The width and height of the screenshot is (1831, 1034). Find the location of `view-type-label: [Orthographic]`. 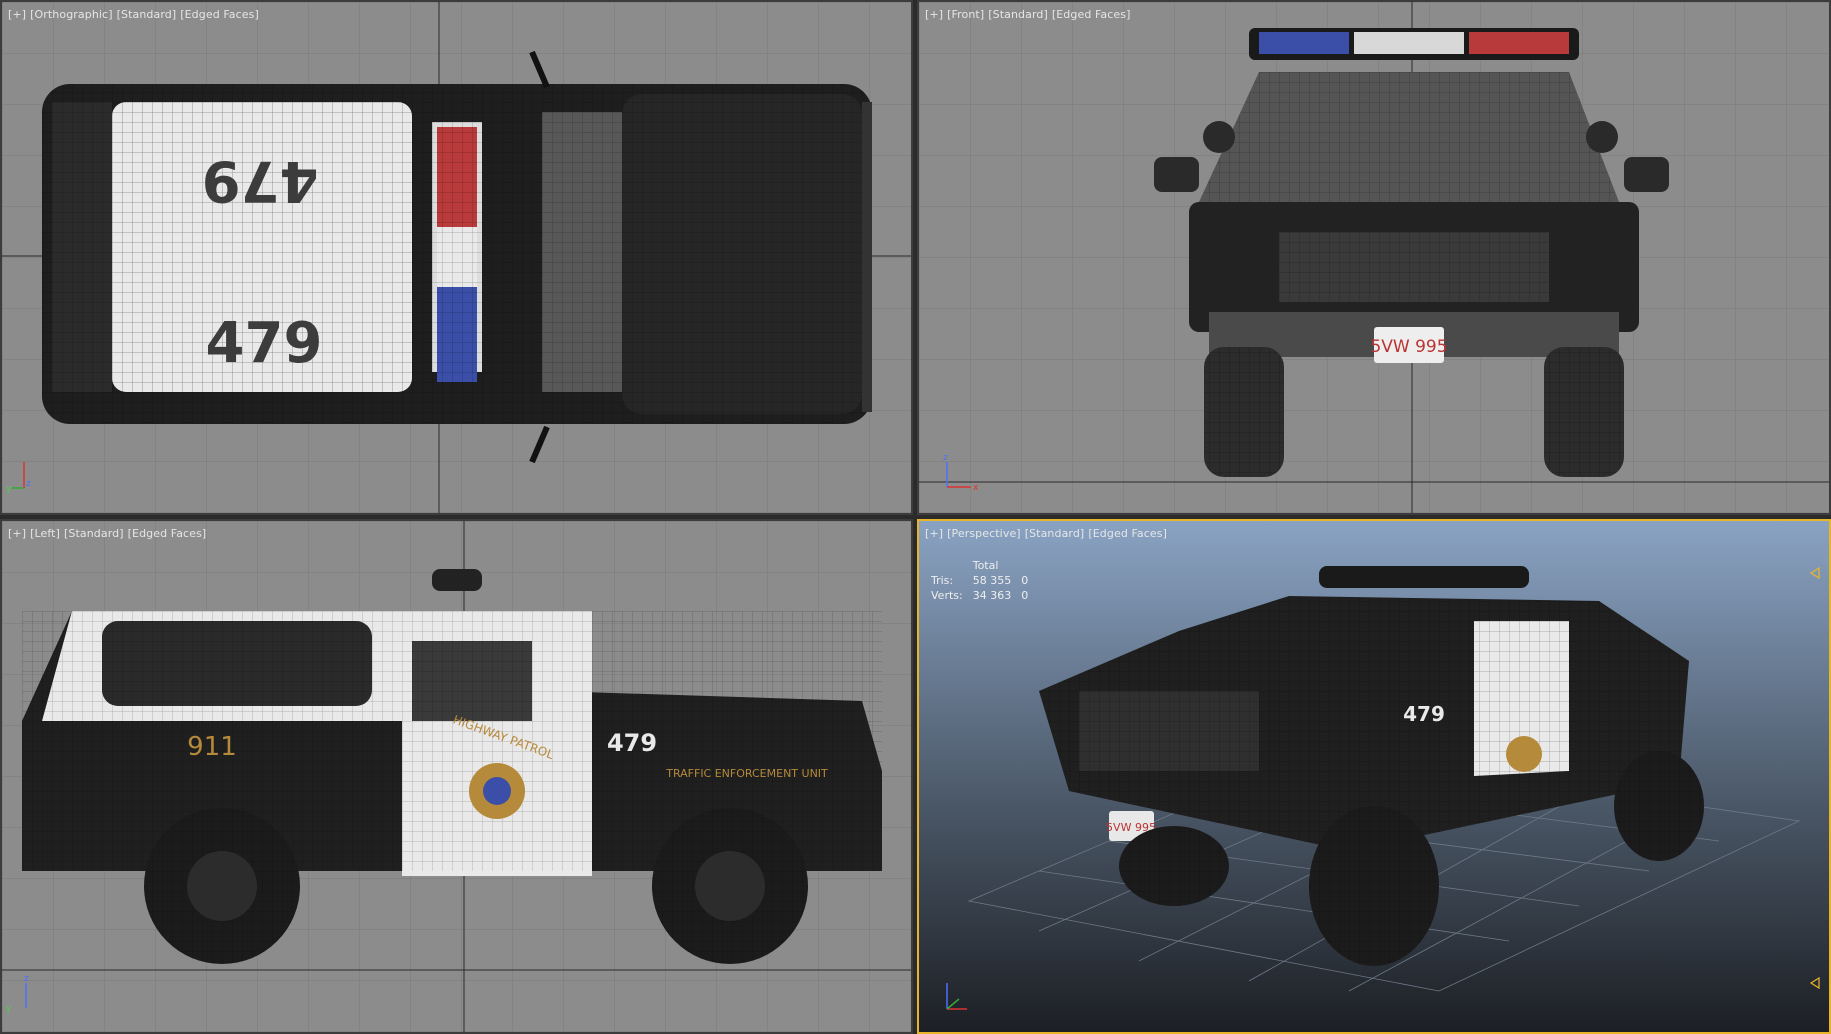

view-type-label: [Orthographic] is located at coordinates (71, 14).